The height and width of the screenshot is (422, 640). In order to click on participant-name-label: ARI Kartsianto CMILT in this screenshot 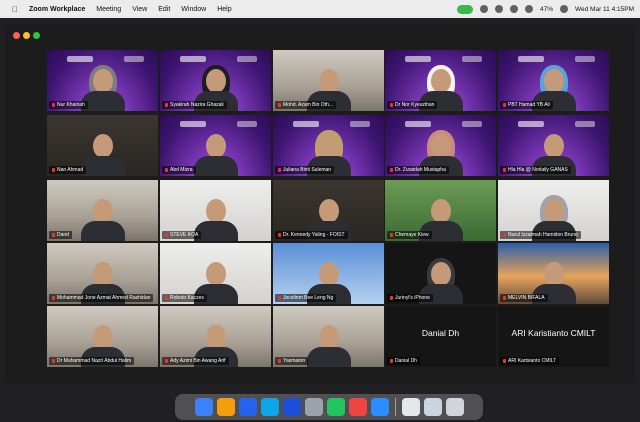, I will do `click(530, 361)`.